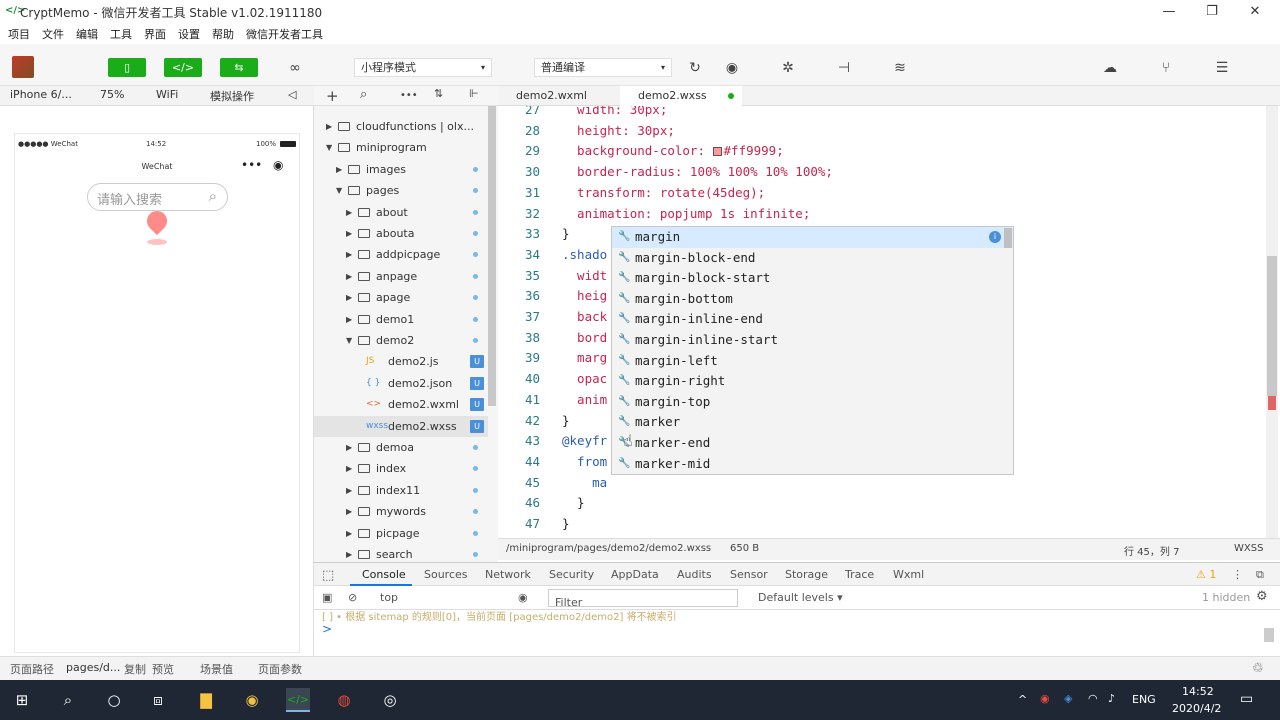  Describe the element at coordinates (681, 96) in the screenshot. I see `tab-demo2-wxss: demo2.wxss` at that location.